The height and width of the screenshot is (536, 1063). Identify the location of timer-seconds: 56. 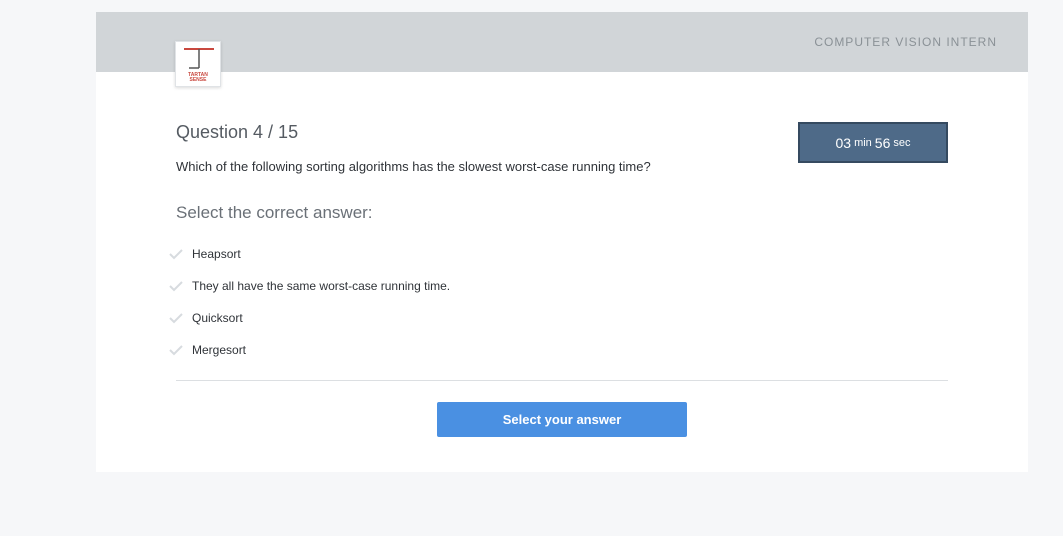
(882, 142).